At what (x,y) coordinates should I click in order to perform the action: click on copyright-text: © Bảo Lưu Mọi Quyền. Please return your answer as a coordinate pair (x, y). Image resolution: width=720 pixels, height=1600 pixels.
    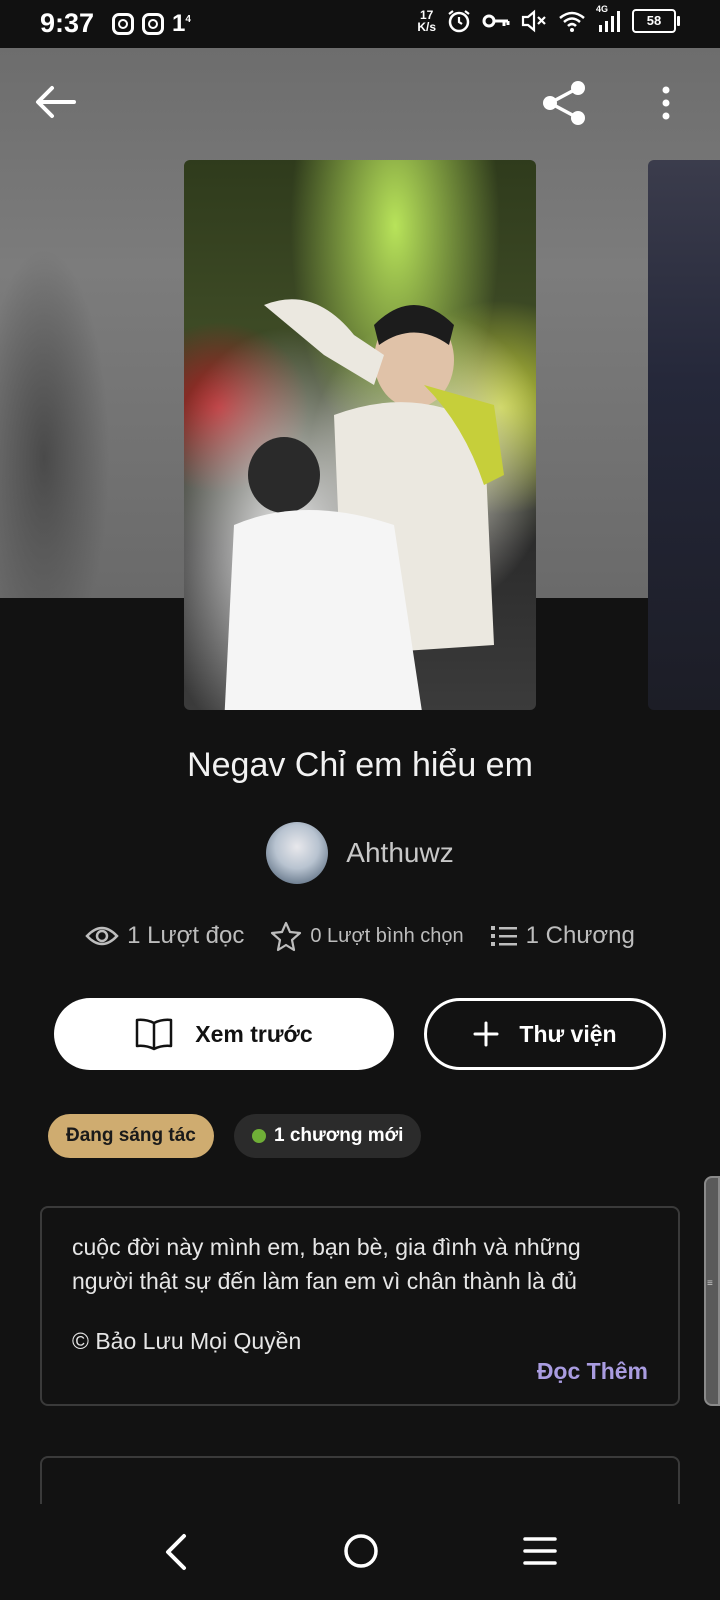
    Looking at the image, I should click on (187, 1341).